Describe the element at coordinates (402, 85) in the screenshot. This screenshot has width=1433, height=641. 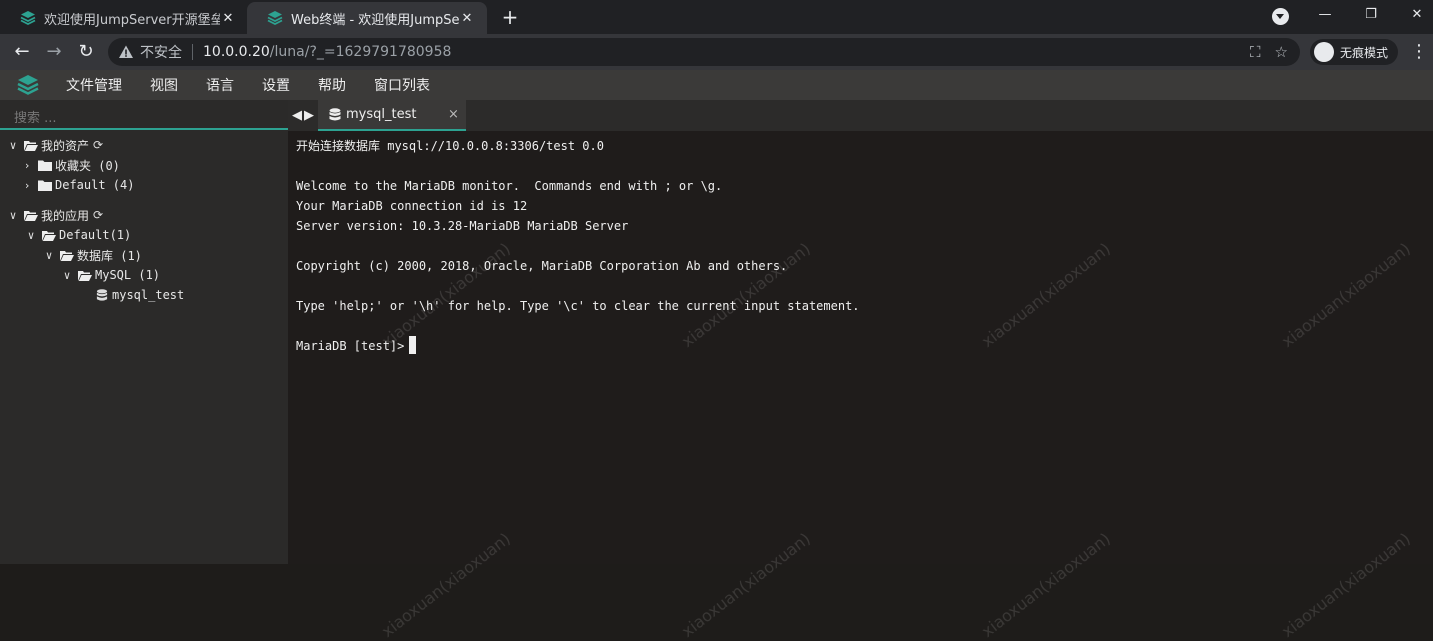
I see `menu-window-list: 窗口列表` at that location.